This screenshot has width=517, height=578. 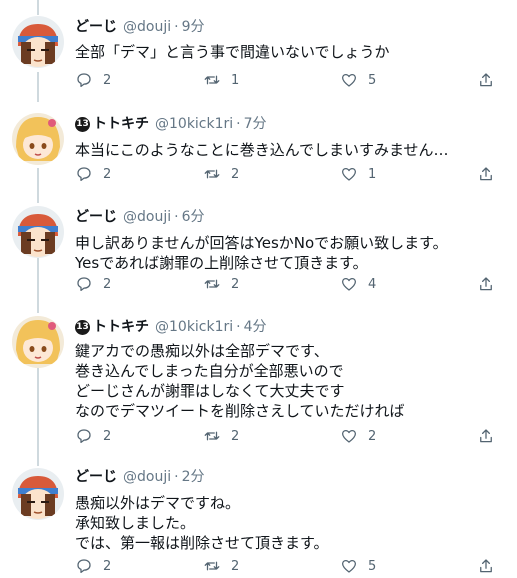 What do you see at coordinates (158, 503) in the screenshot?
I see `tweet-line: 愚痴以外はデマですね。` at bounding box center [158, 503].